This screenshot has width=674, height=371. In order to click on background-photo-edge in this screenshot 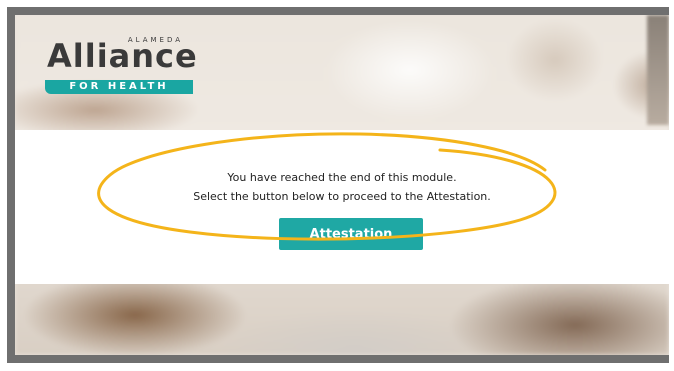, I will do `click(658, 70)`.